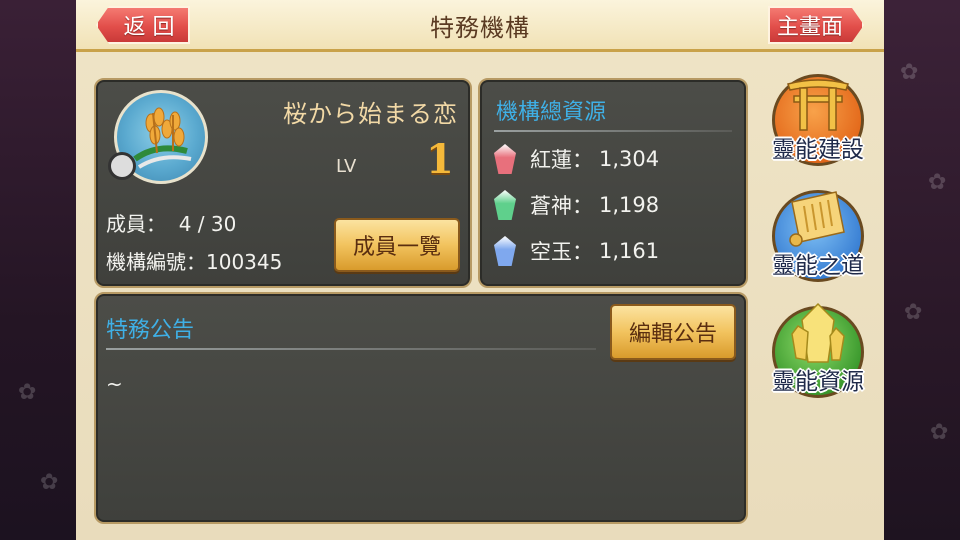  I want to click on level-value: 1, so click(440, 159).